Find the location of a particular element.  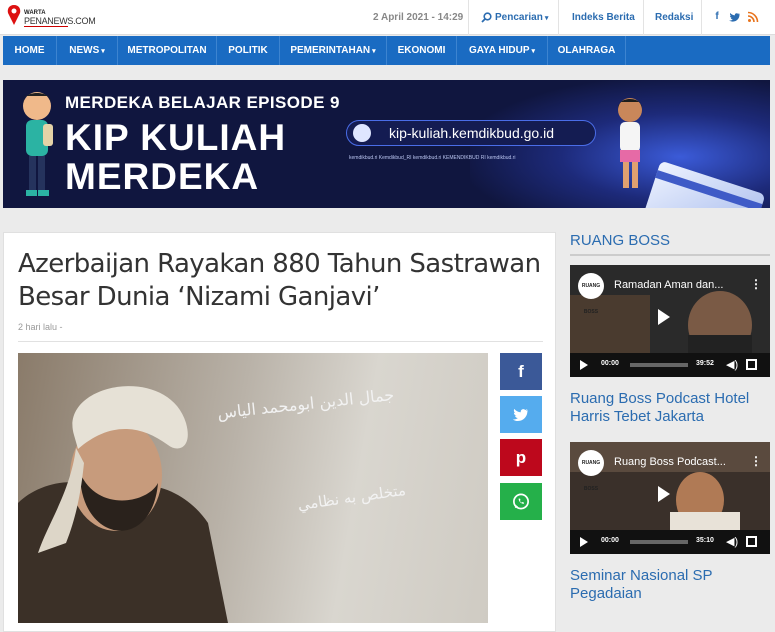

duration: 35:10 is located at coordinates (705, 540).